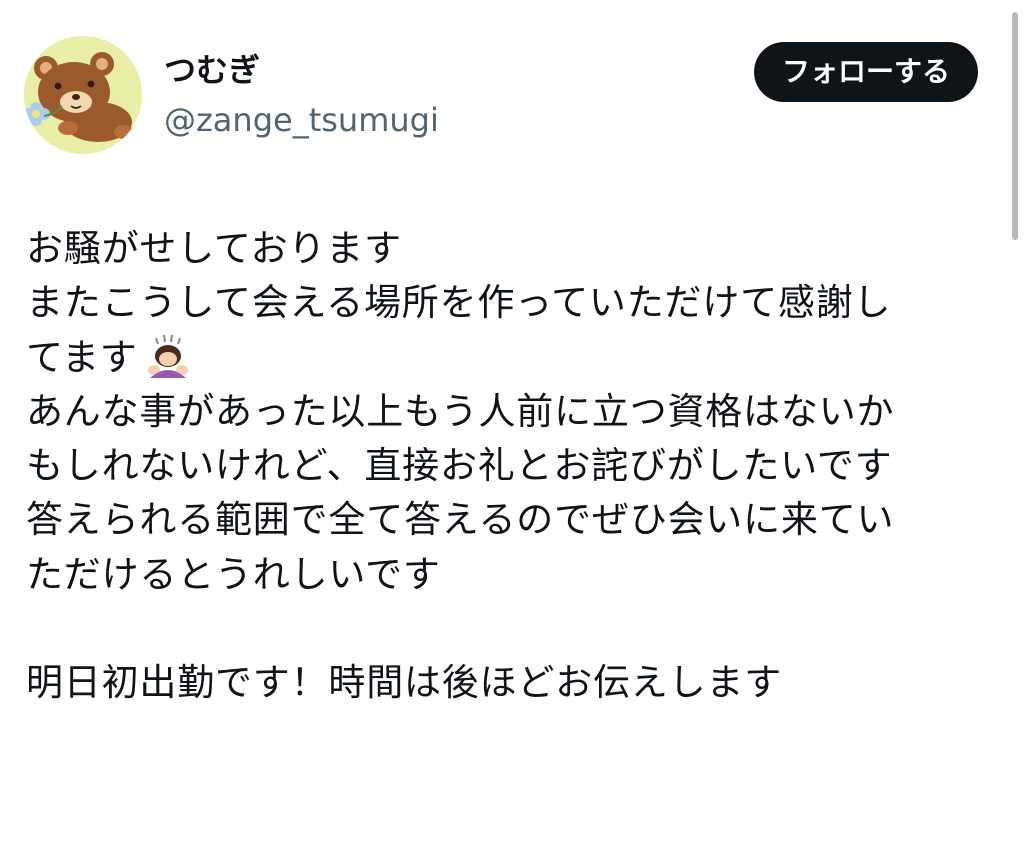 This screenshot has width=1024, height=845. What do you see at coordinates (404, 683) in the screenshot?
I see `tweet-line: 明日初出勤です！時間は後ほどお伝えします` at bounding box center [404, 683].